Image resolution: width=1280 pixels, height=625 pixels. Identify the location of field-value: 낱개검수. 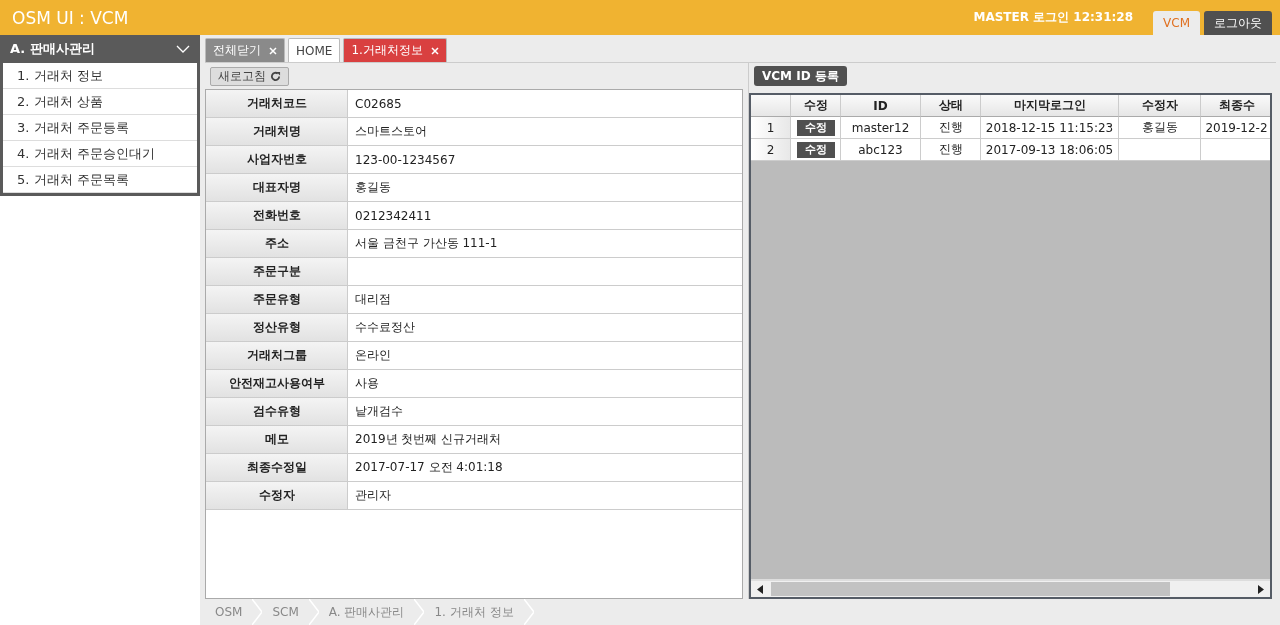
(379, 411).